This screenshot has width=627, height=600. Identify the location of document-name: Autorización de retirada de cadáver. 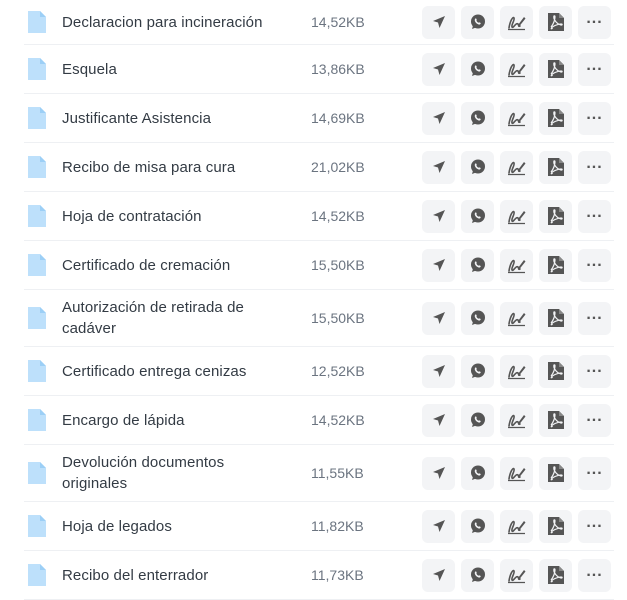
(174, 318).